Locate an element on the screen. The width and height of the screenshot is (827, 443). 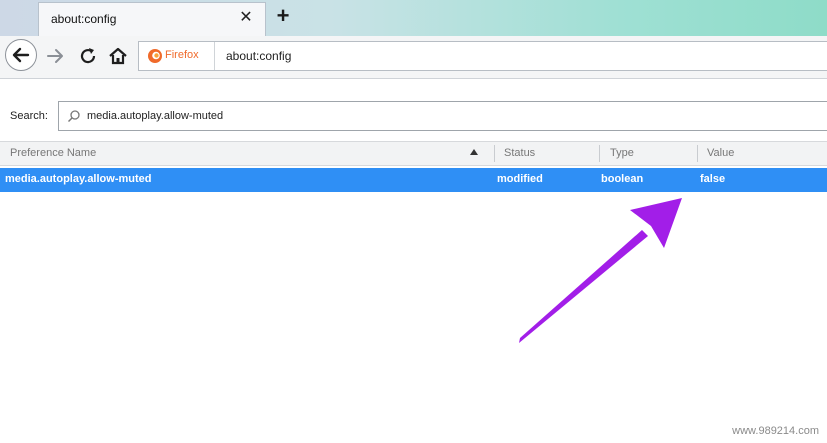
url-text: about:config is located at coordinates (258, 56).